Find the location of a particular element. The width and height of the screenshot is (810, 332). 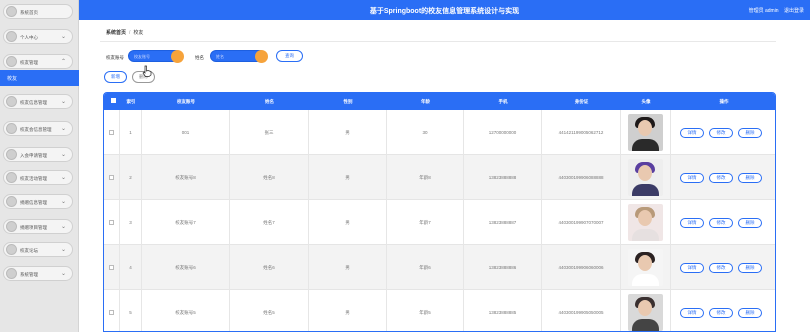

sidebar-item-alumni: 校友管理 ⌃ is located at coordinates (38, 61).